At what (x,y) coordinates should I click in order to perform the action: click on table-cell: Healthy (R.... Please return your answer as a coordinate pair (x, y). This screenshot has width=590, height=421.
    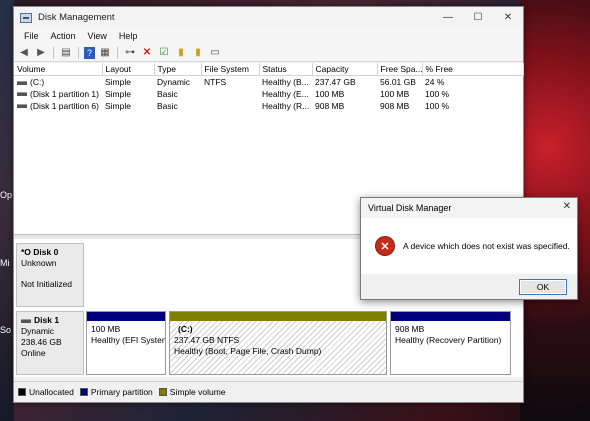
    Looking at the image, I should click on (286, 105).